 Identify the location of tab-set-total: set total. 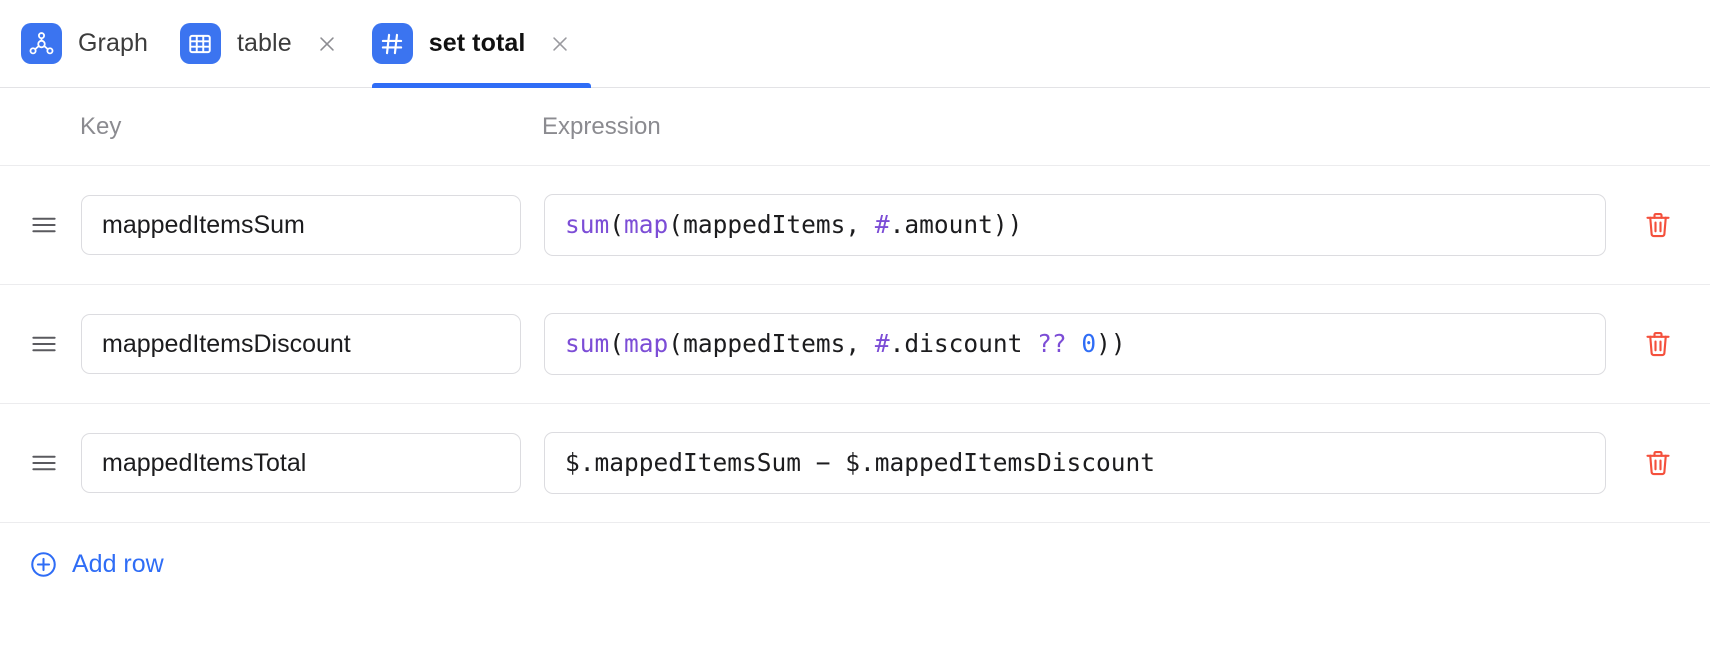
(481, 44).